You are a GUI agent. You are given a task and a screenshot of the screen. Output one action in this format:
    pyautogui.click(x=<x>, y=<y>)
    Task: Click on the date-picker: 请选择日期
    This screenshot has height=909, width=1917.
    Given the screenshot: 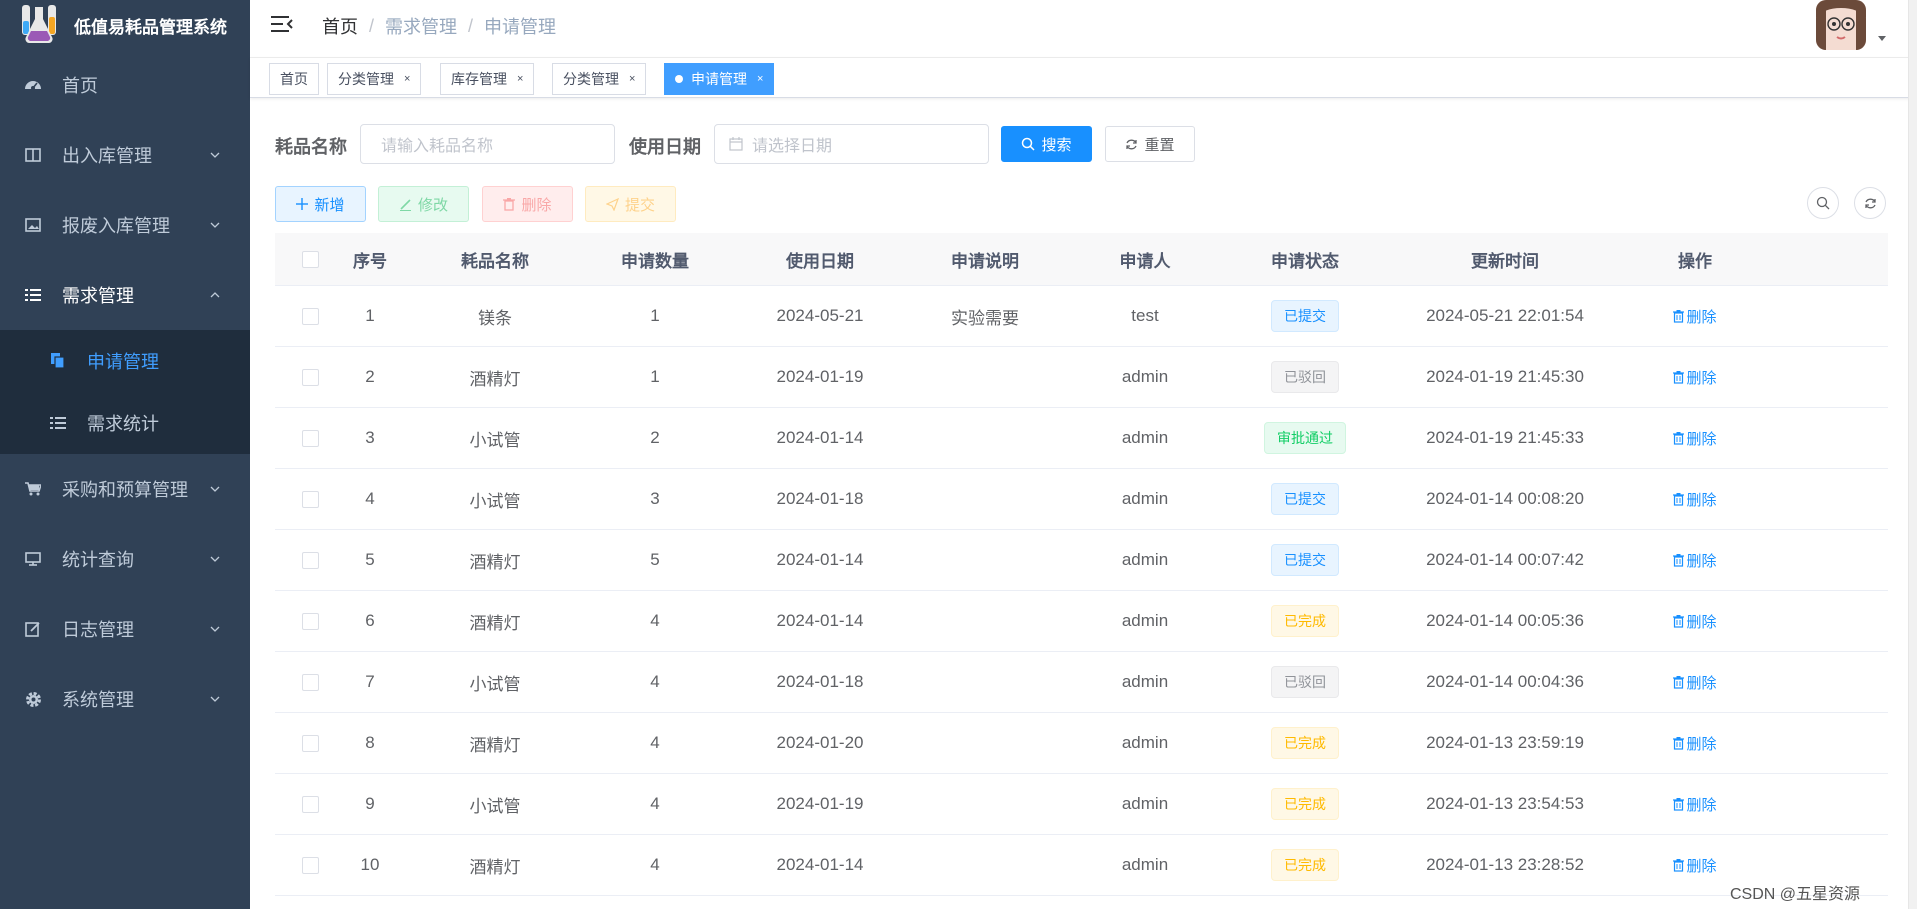 What is the action you would take?
    pyautogui.click(x=851, y=144)
    